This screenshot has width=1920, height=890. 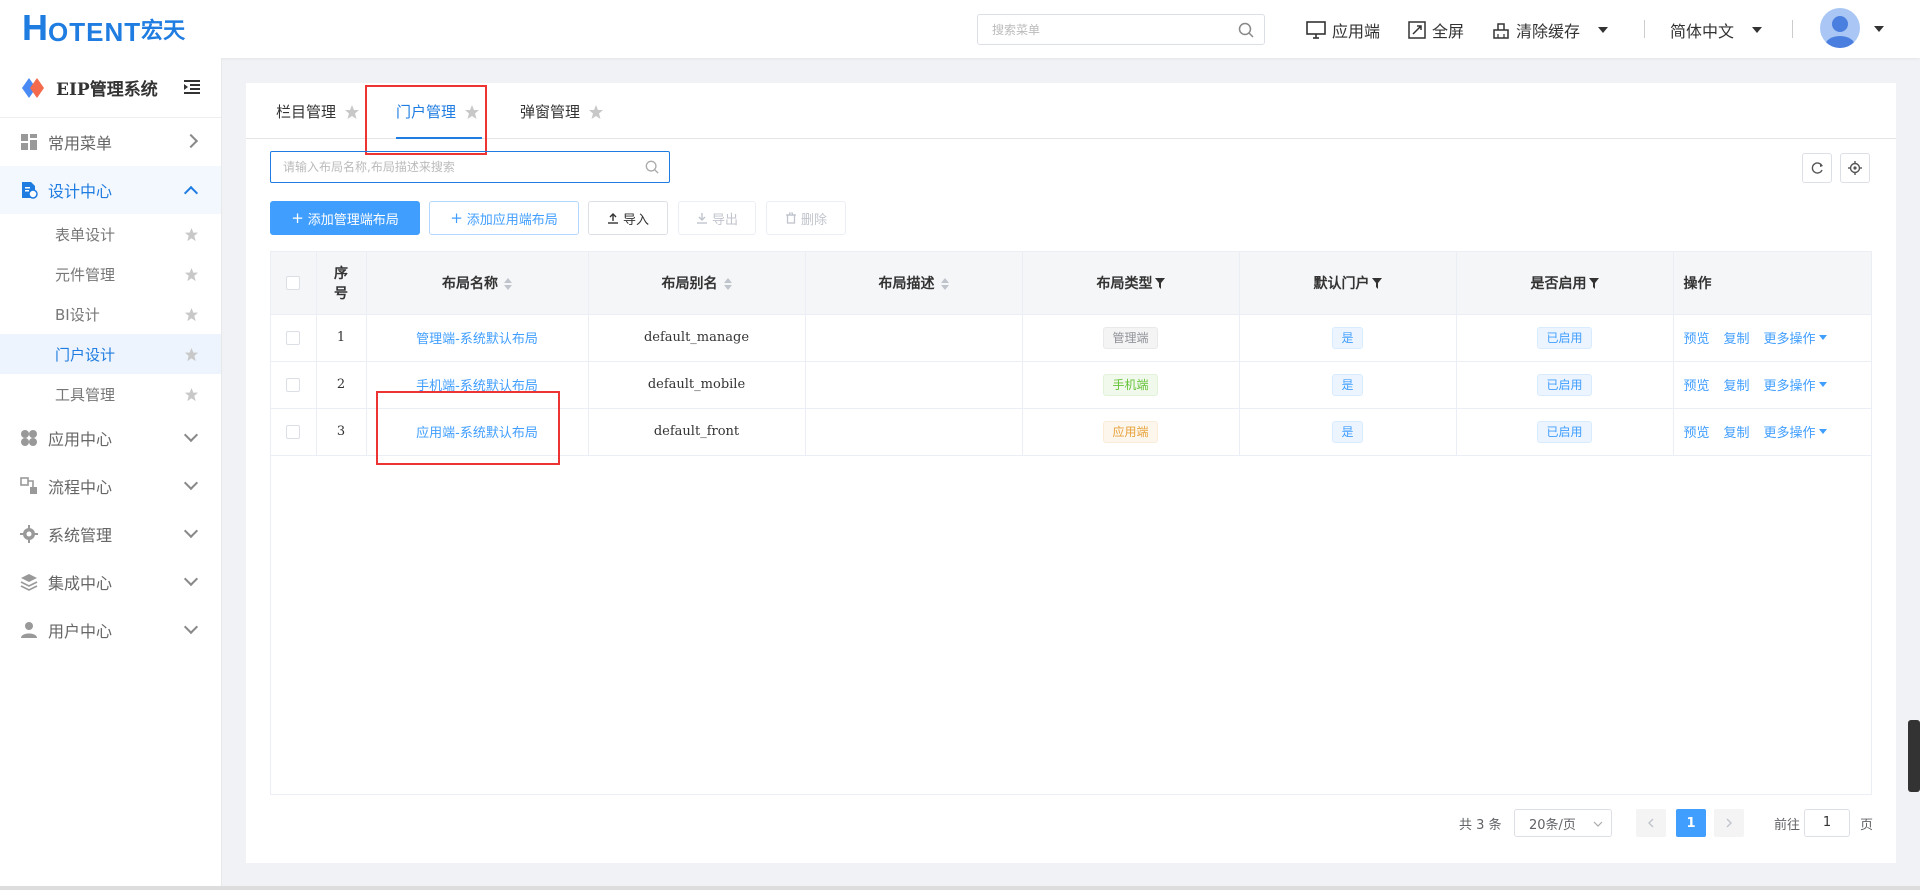 I want to click on sidebar-item-portal-design: 门户设计, so click(x=110, y=354).